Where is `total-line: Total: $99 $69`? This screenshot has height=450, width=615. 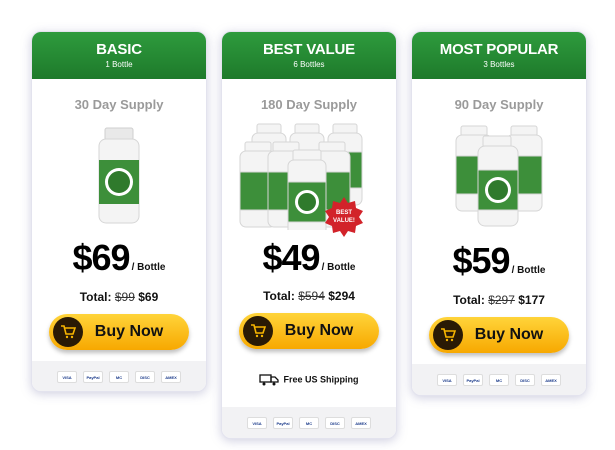
total-line: Total: $99 $69 is located at coordinates (119, 297).